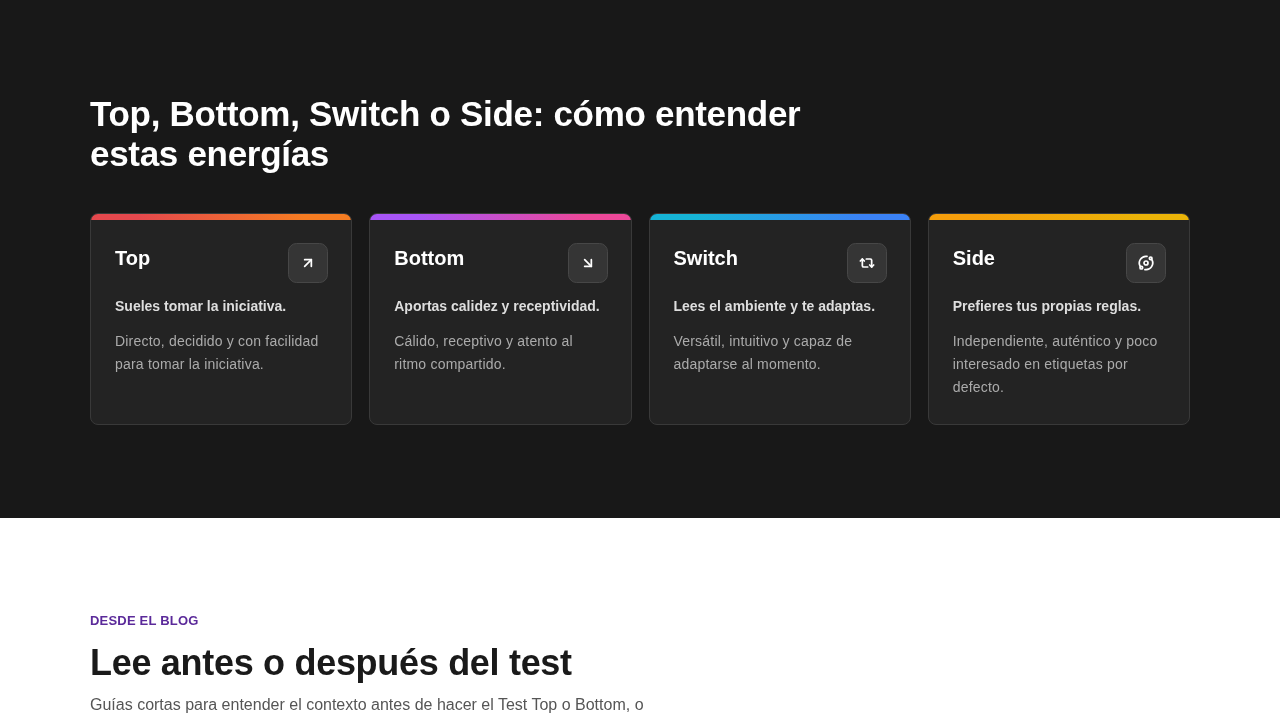 This screenshot has height=720, width=1280. I want to click on card-description: Versátil, intuitivo y capaz de adaptarse al momento., so click(763, 353).